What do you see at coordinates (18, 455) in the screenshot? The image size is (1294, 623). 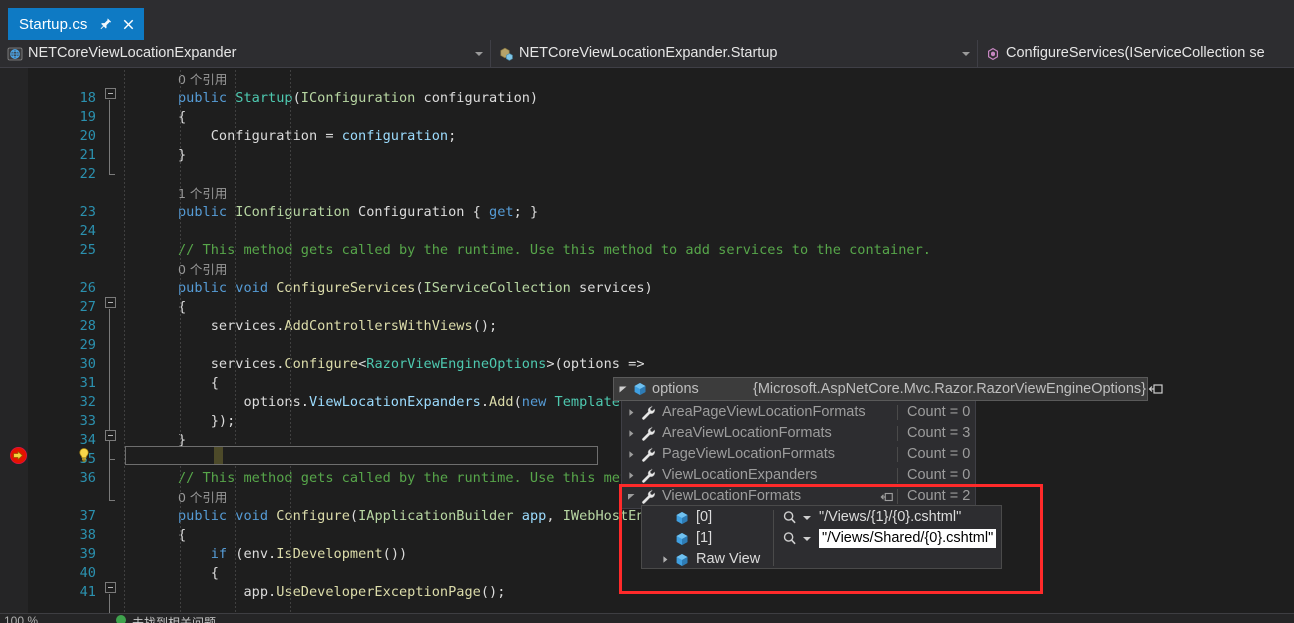 I see `breakpoint-glyph` at bounding box center [18, 455].